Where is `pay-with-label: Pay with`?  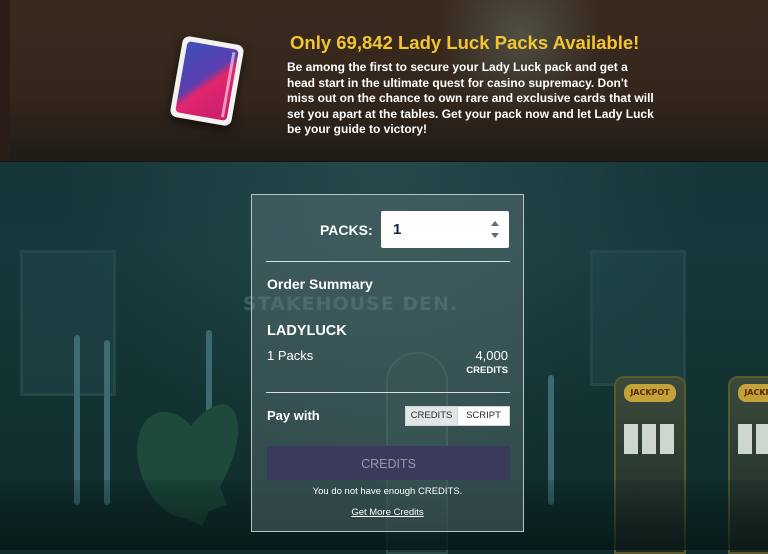
pay-with-label: Pay with is located at coordinates (293, 415).